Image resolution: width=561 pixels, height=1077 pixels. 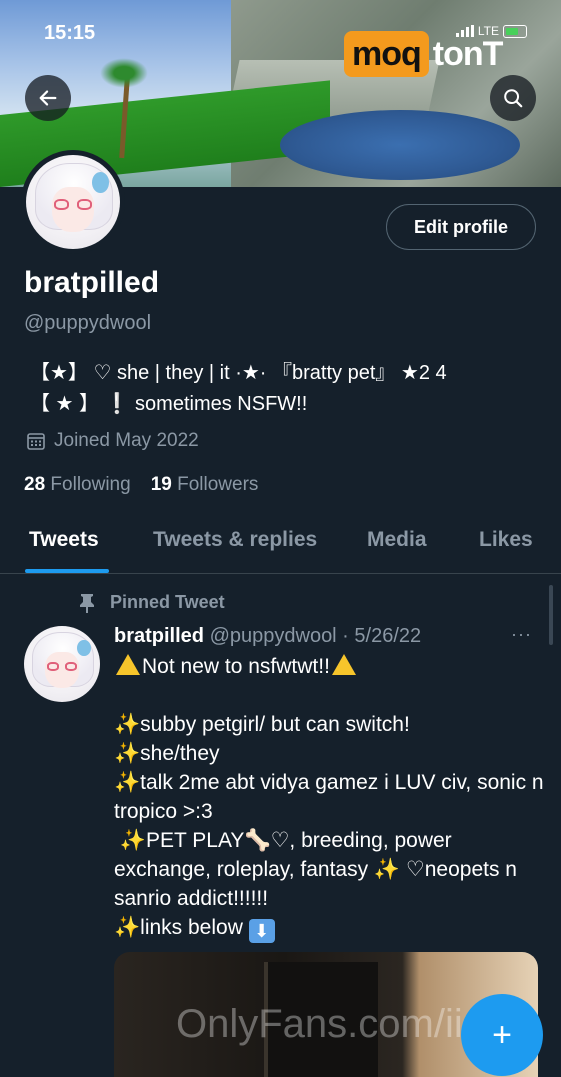 I want to click on tweet-header: bratpilled @puppydwool · 5/26/22, so click(x=267, y=636).